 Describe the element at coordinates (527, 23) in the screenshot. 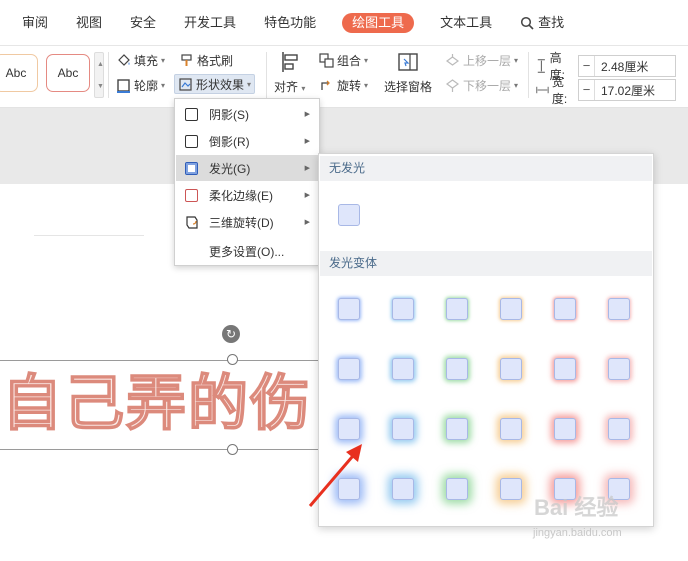

I see `search-icon` at that location.